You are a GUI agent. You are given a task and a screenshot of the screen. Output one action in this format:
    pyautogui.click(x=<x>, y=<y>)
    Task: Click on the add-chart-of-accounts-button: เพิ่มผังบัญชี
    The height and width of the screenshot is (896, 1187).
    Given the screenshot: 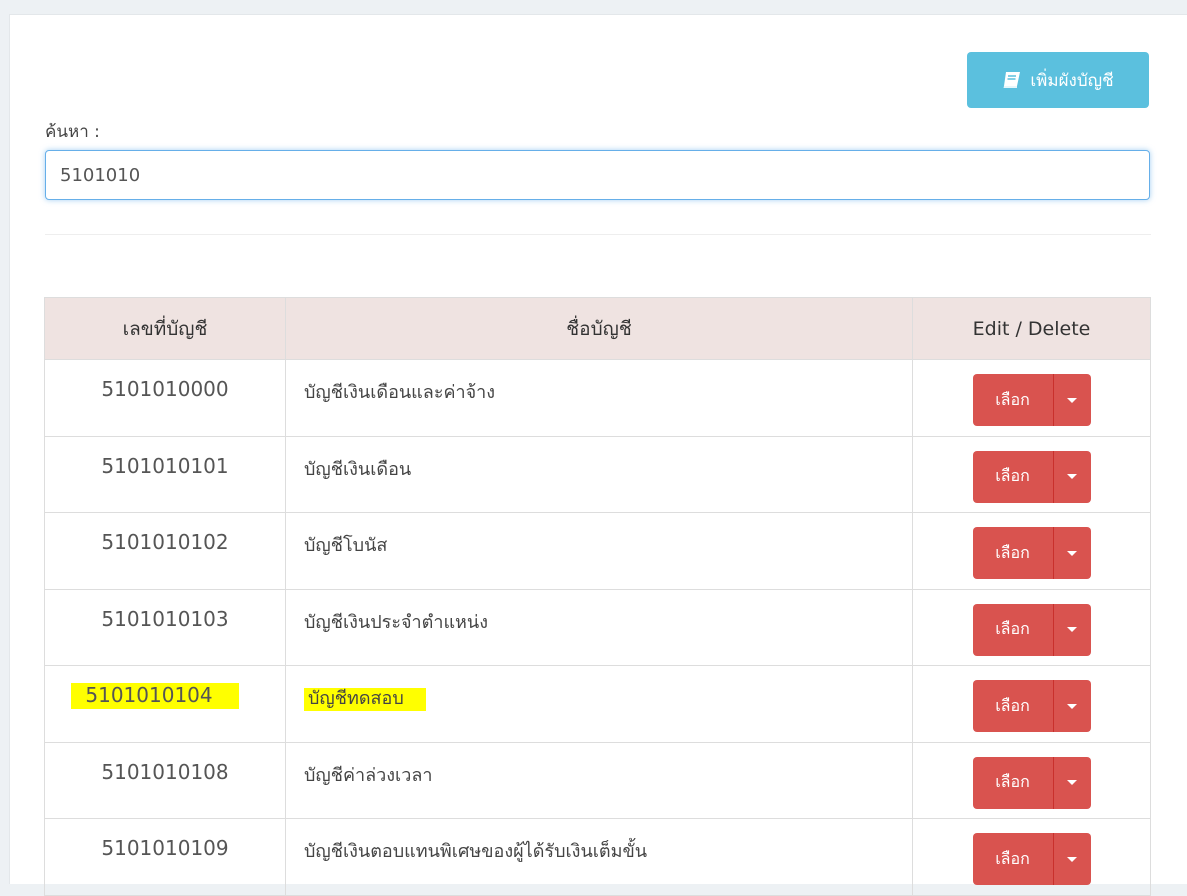 What is the action you would take?
    pyautogui.click(x=1058, y=80)
    